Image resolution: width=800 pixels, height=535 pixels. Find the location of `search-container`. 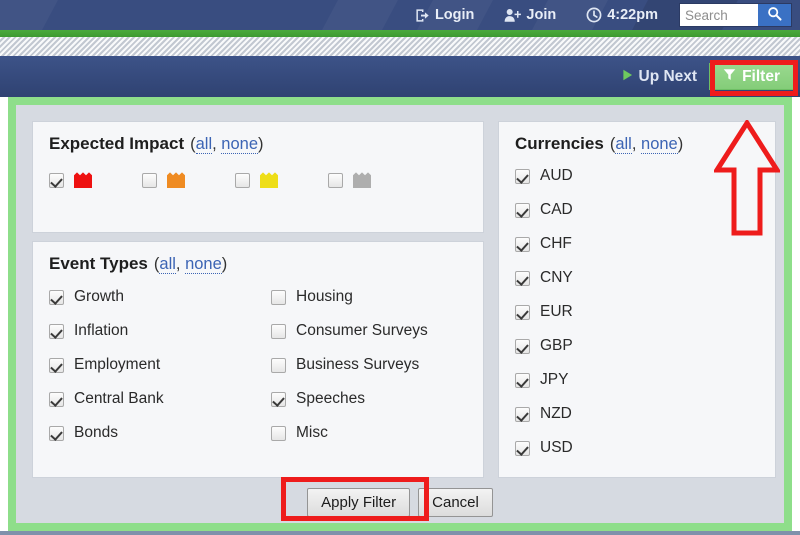

search-container is located at coordinates (735, 15).